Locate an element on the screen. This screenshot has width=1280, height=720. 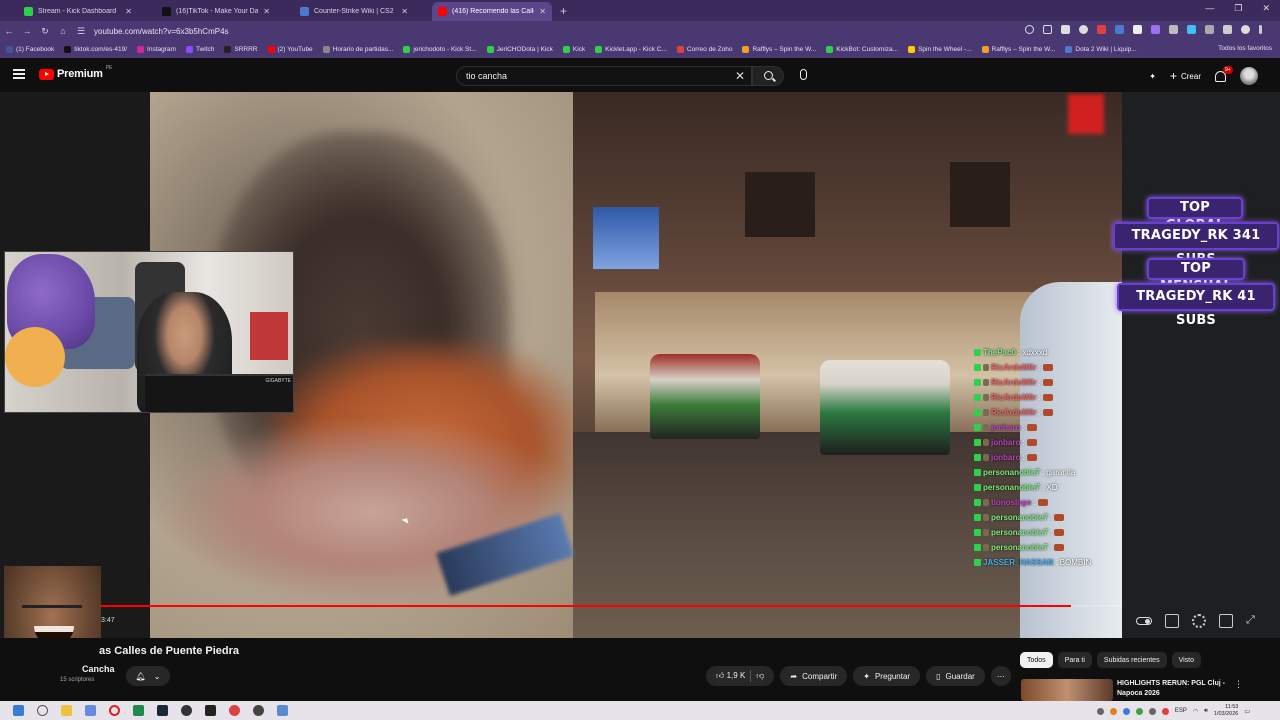
close-window-button: ✕ is located at coordinates (1266, 8).